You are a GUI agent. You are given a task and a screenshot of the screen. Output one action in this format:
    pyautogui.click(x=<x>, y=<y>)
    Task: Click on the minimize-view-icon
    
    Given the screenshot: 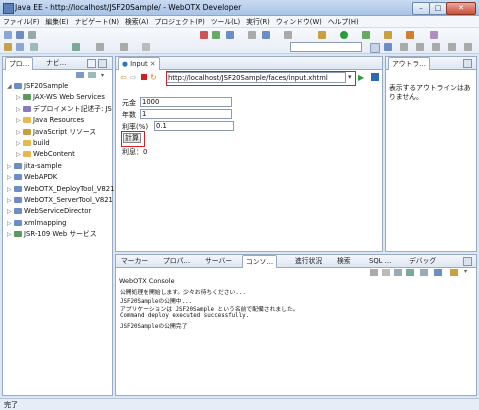 What is the action you would take?
    pyautogui.click(x=91, y=63)
    